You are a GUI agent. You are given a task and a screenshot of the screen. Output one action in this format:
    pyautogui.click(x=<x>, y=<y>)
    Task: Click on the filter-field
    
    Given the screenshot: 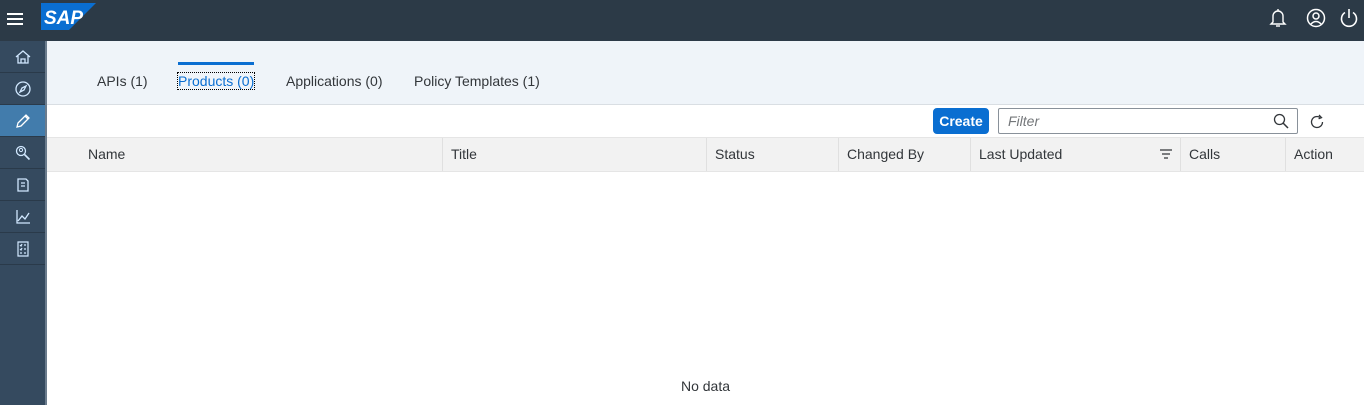 What is the action you would take?
    pyautogui.click(x=1148, y=121)
    